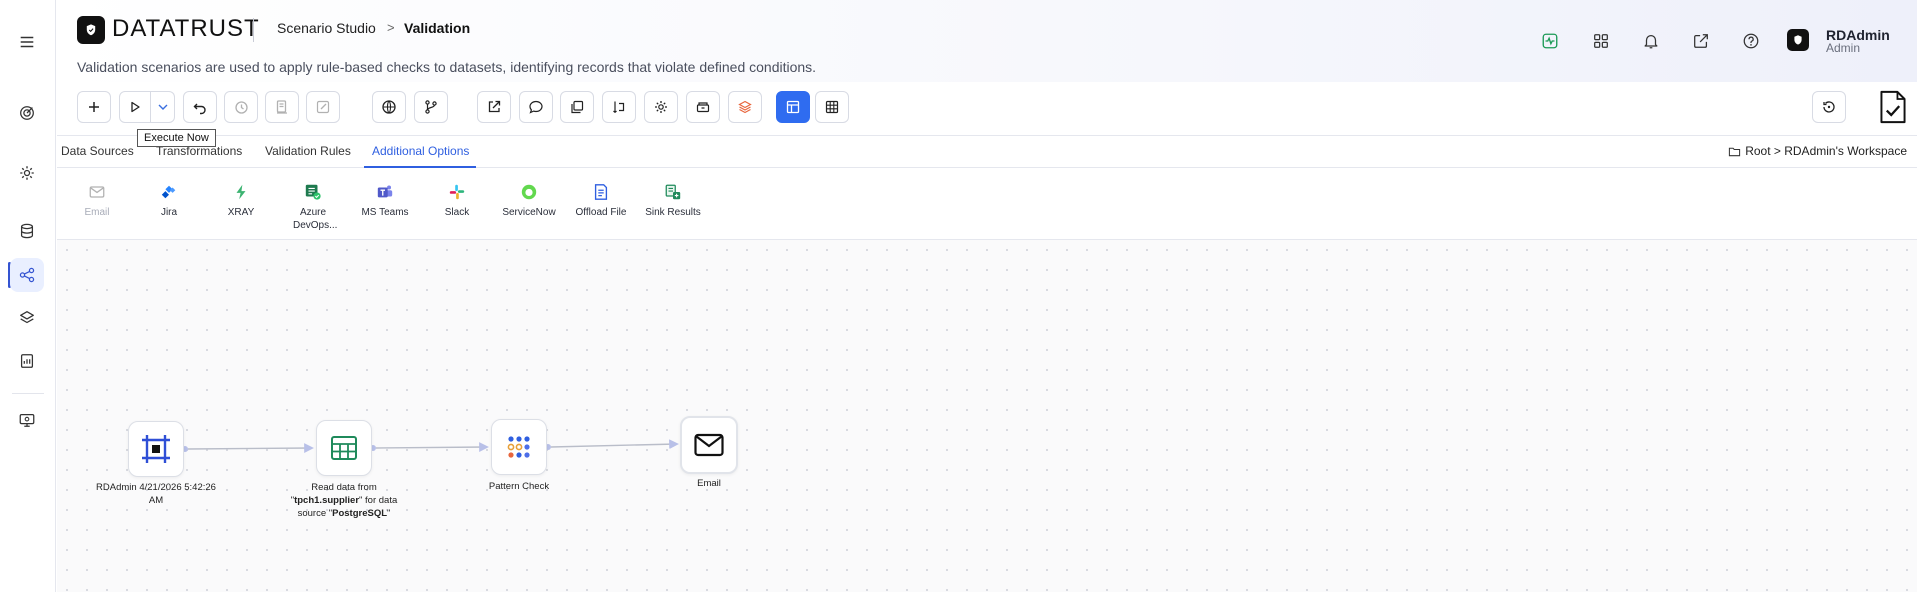 This screenshot has width=1917, height=592. Describe the element at coordinates (745, 107) in the screenshot. I see `stack-layers-button` at that location.